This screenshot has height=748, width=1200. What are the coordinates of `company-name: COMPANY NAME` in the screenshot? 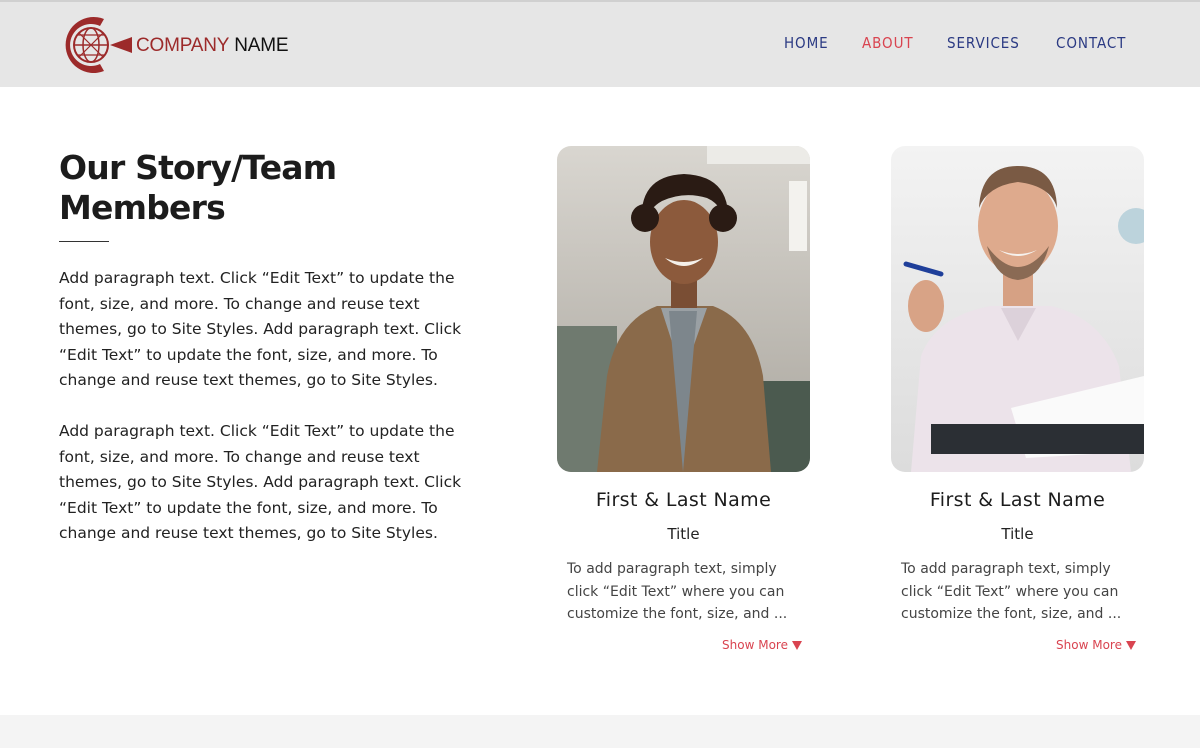 It's located at (212, 45).